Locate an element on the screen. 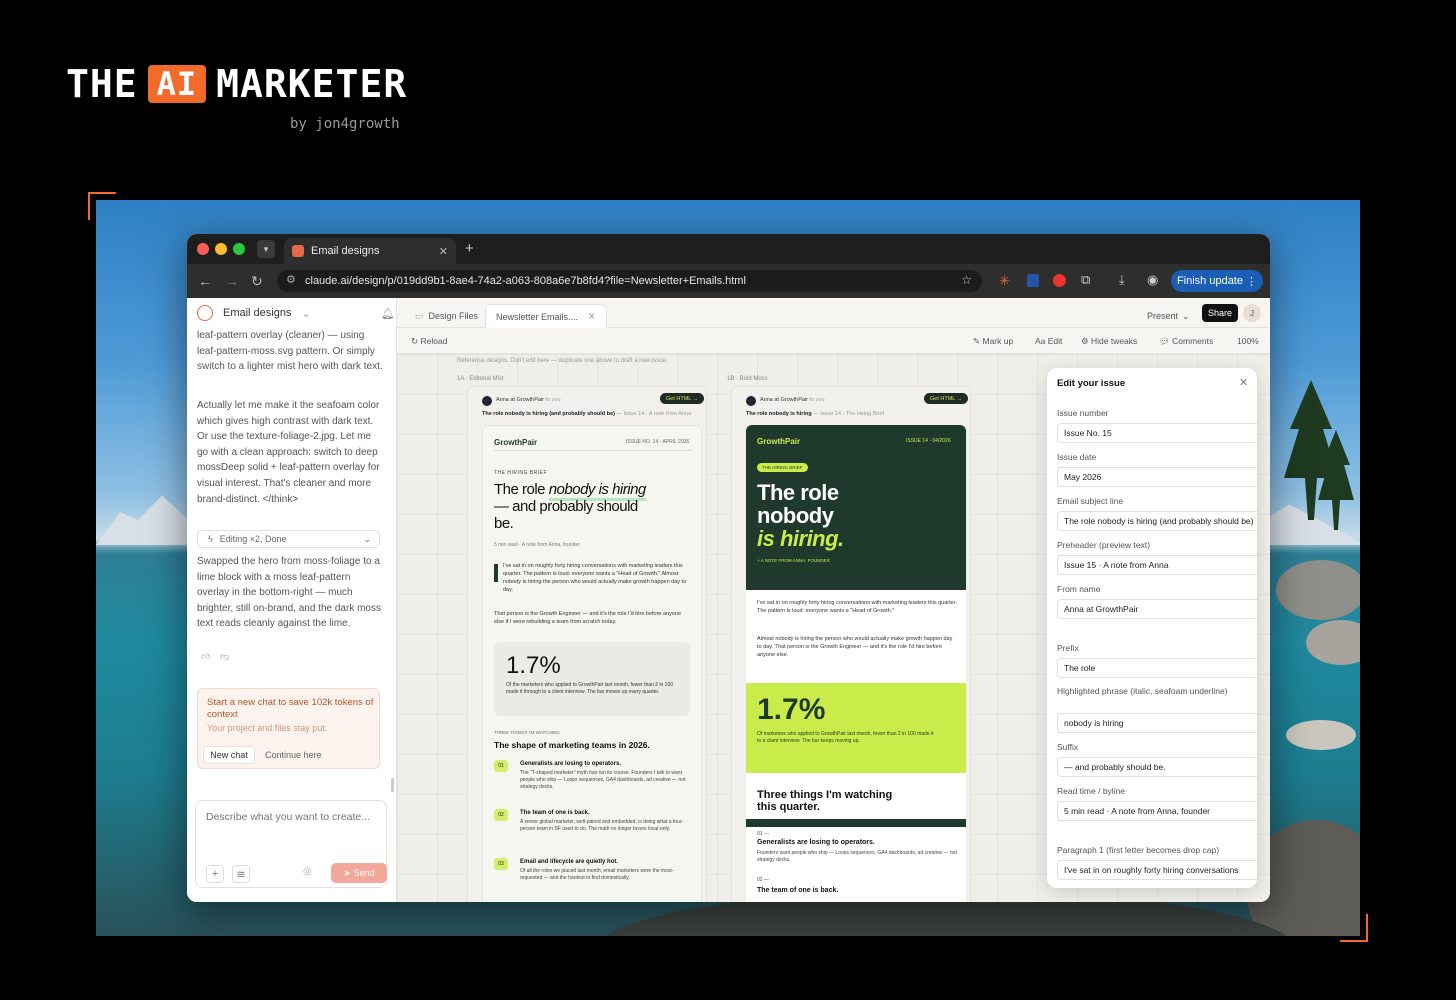  file-icon: ▭ is located at coordinates (419, 315).